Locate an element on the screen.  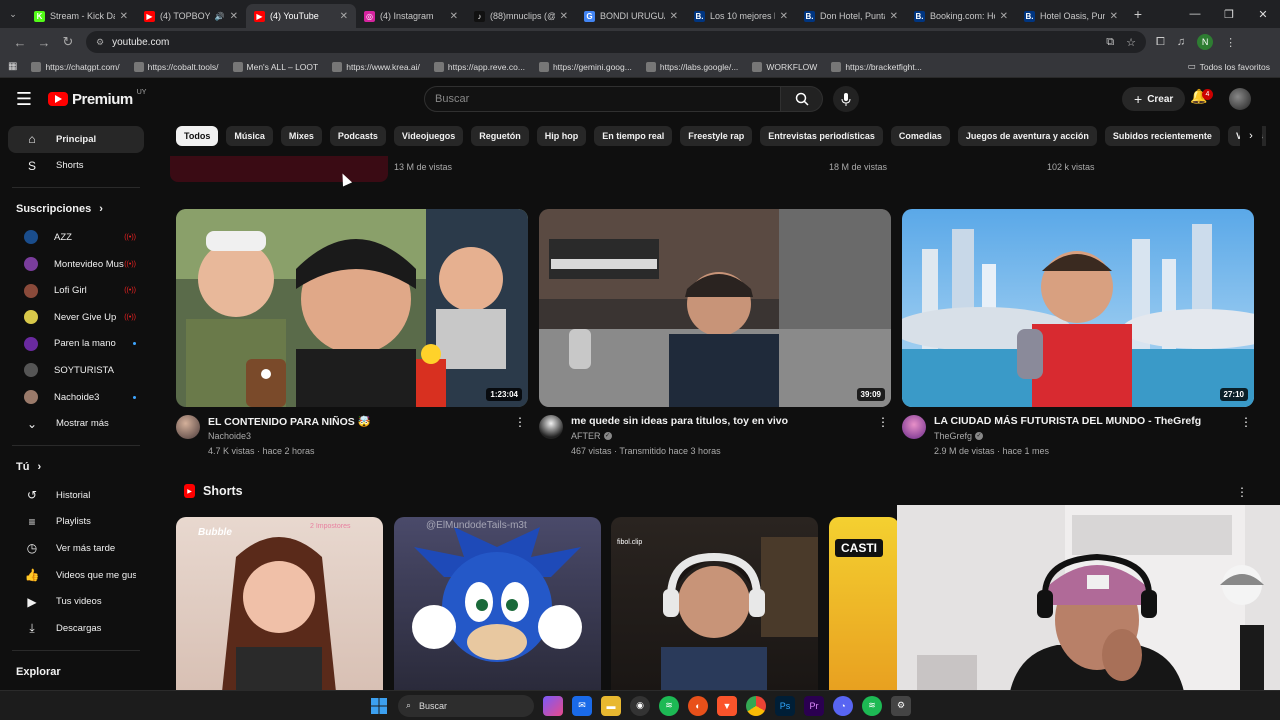
file-explorer-icon: ▬ is located at coordinates (611, 705).